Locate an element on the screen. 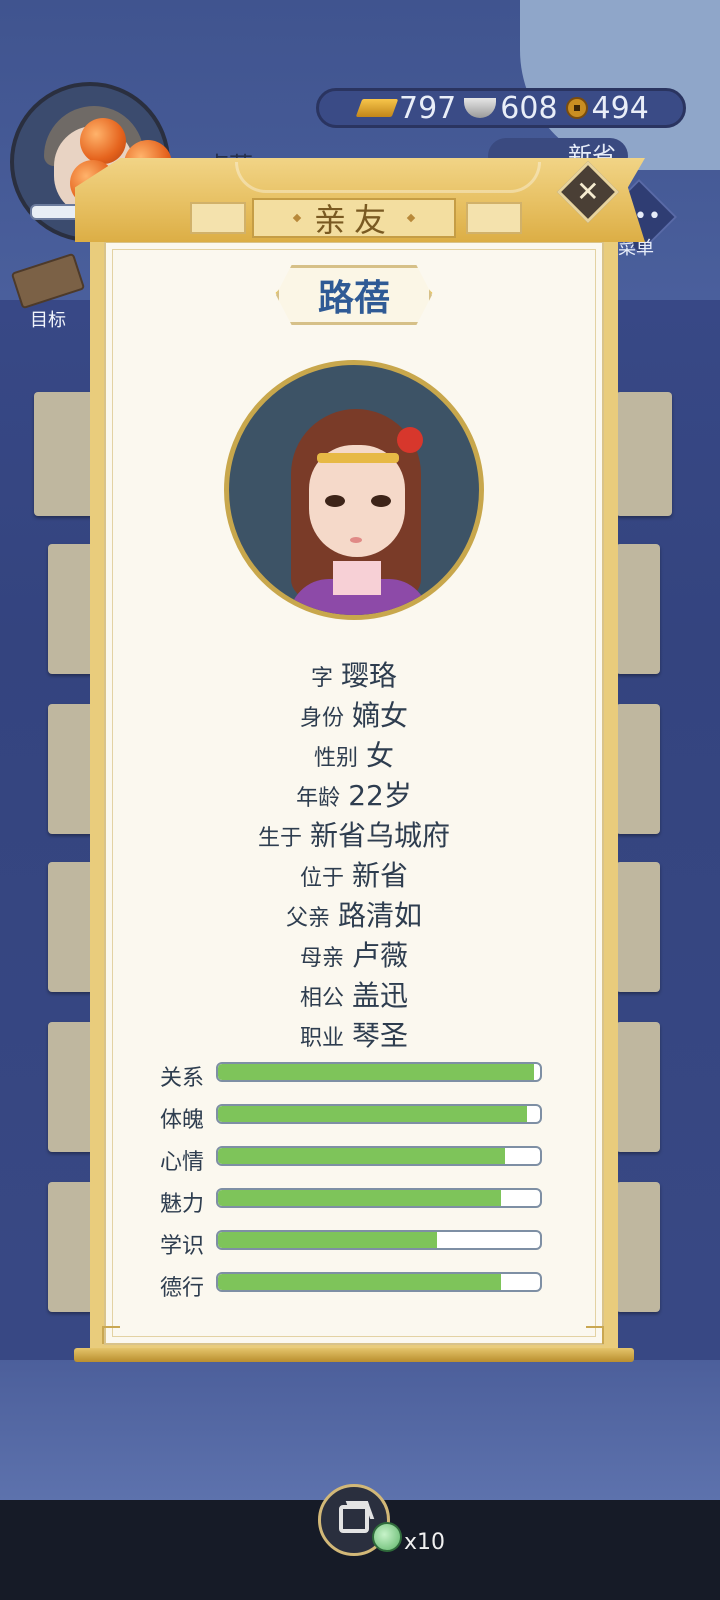 Image resolution: width=720 pixels, height=1600 pixels. share-icon is located at coordinates (354, 1519).